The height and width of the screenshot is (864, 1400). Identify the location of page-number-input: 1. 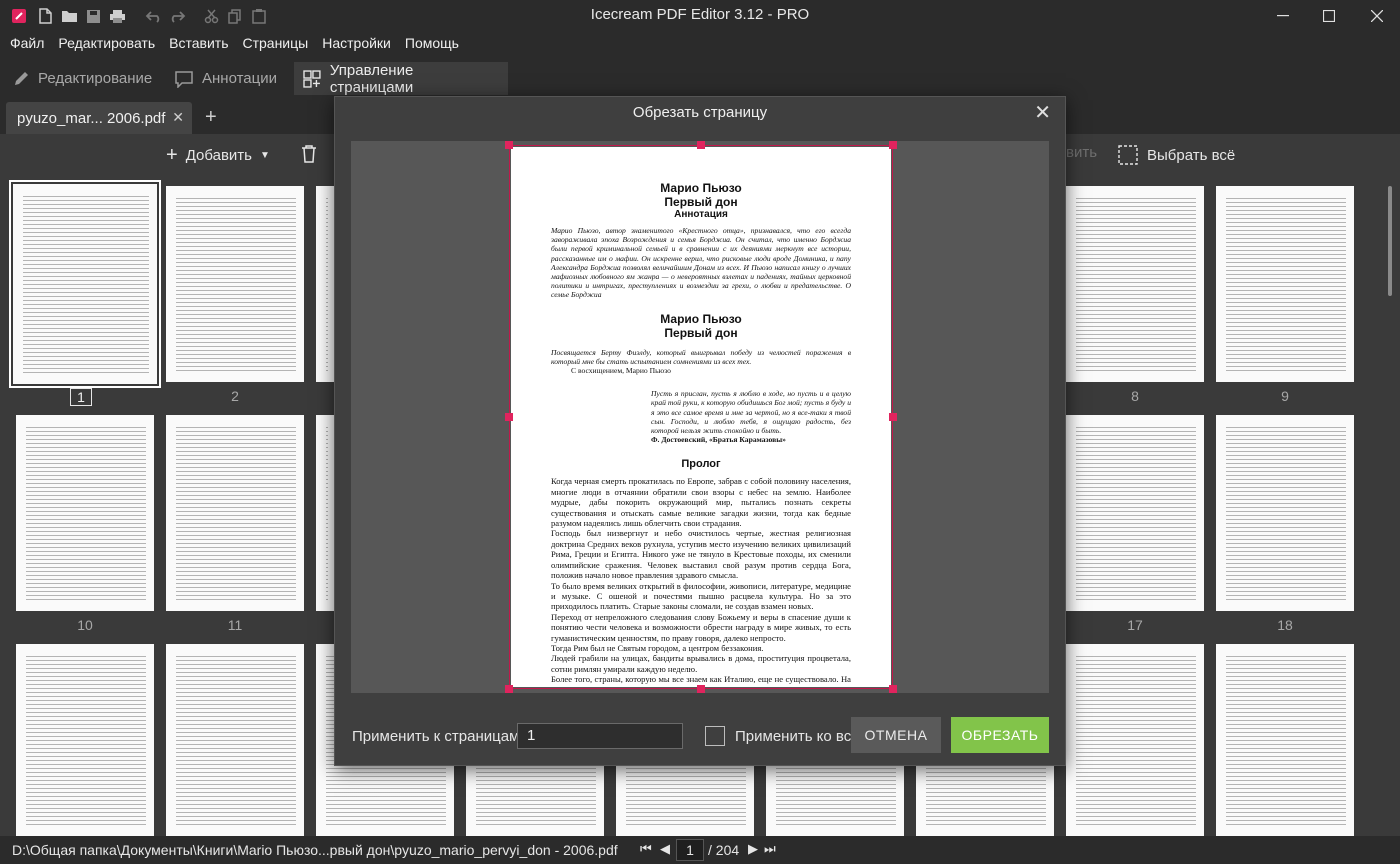
(690, 850).